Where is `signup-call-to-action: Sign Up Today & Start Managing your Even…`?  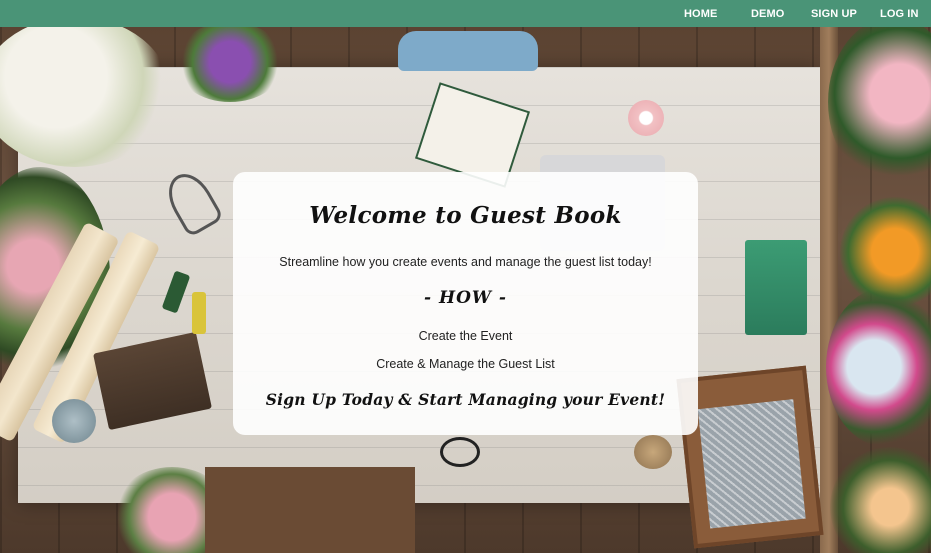 signup-call-to-action: Sign Up Today & Start Managing your Even… is located at coordinates (465, 399).